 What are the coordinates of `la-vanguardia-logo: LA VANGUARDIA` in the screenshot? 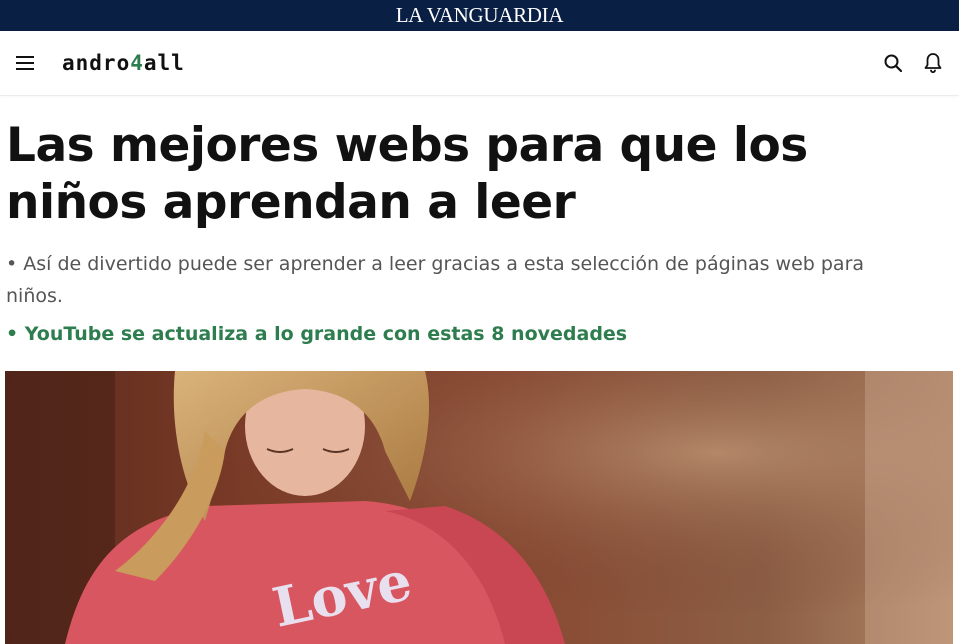 It's located at (480, 15).